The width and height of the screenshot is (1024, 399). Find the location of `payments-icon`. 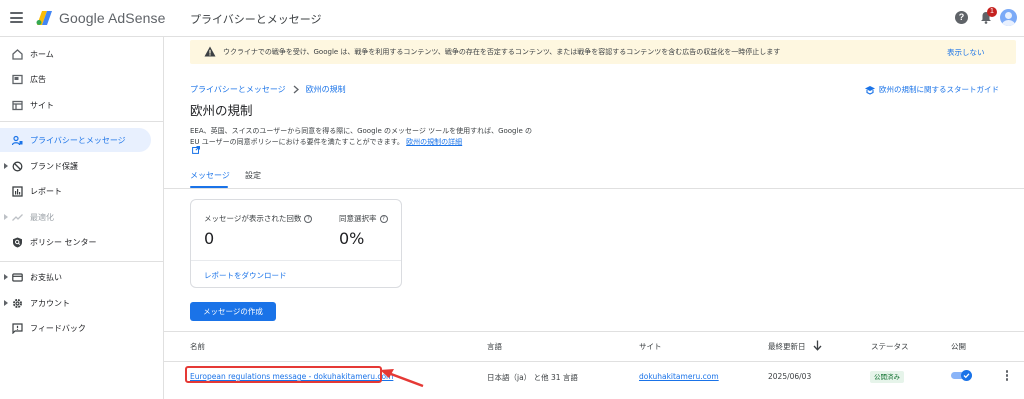

payments-icon is located at coordinates (17, 277).